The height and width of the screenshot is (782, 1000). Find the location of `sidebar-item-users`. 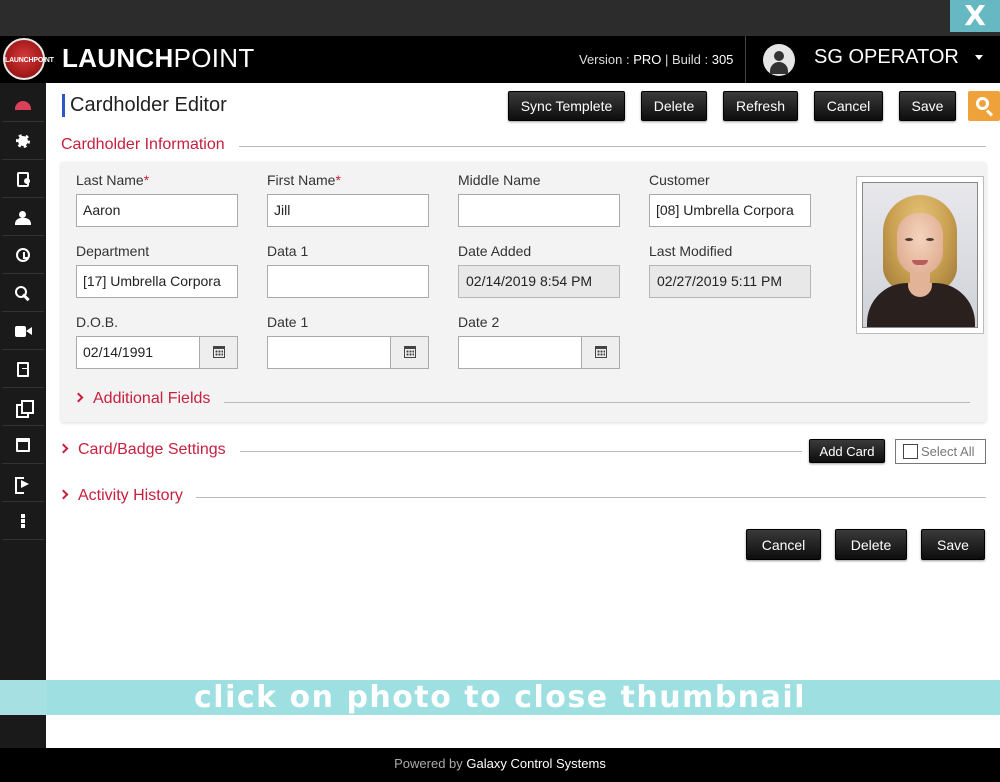

sidebar-item-users is located at coordinates (23, 217).